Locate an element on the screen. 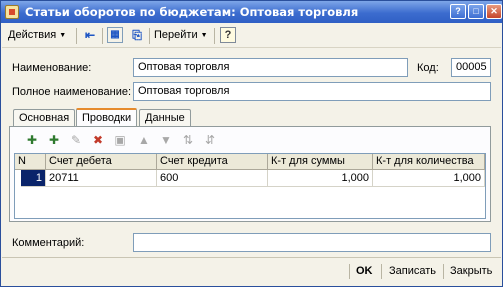 This screenshot has width=503, height=287. actions-label: Действия is located at coordinates (32, 35).